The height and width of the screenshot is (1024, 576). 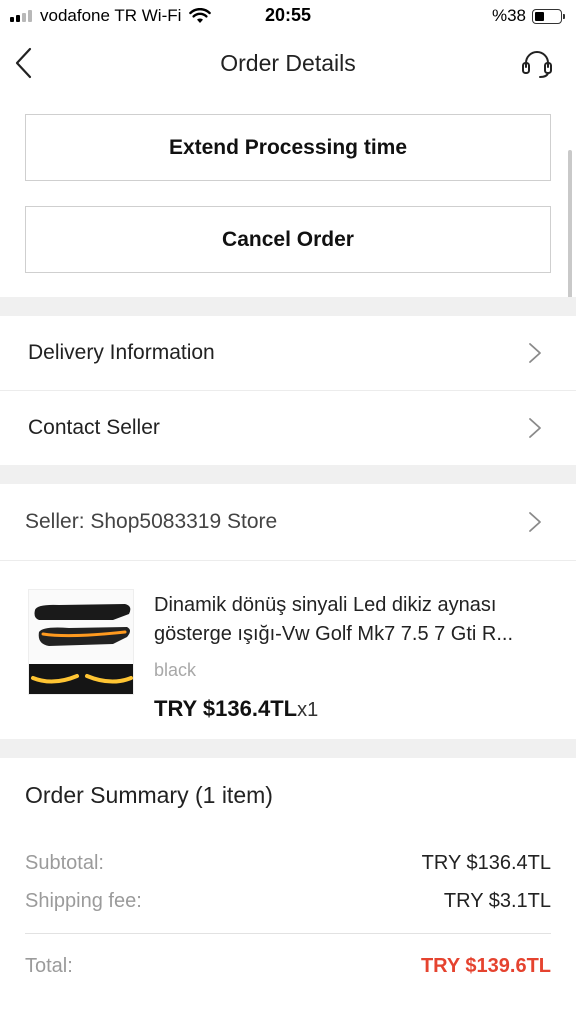 What do you see at coordinates (570, 235) in the screenshot?
I see `scroll-indicator` at bounding box center [570, 235].